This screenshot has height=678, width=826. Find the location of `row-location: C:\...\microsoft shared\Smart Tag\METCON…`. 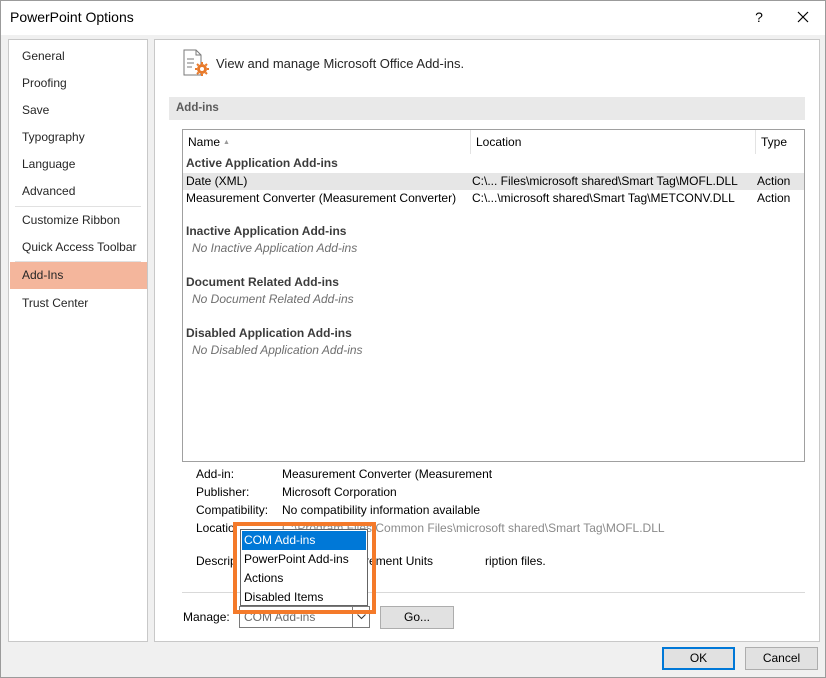

row-location: C:\...\microsoft shared\Smart Tag\METCON… is located at coordinates (603, 198).